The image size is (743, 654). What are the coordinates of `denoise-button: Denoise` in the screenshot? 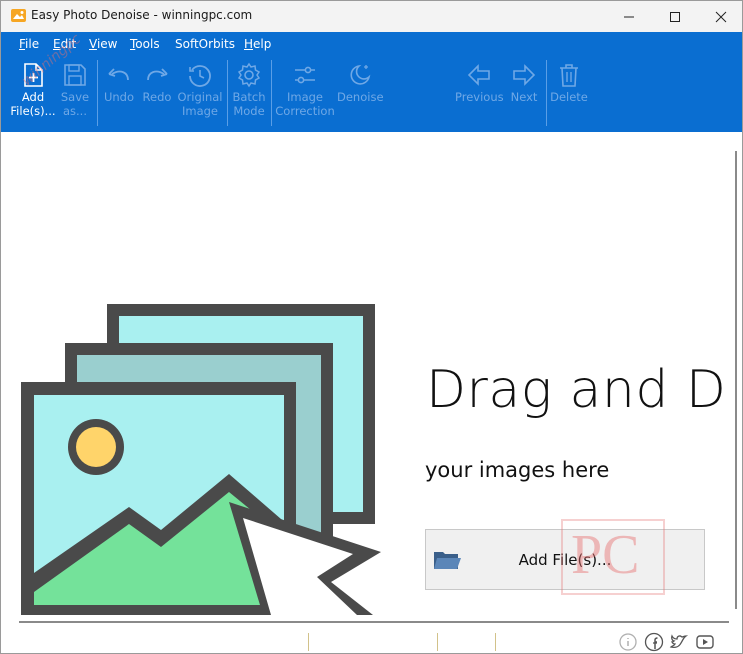 It's located at (360, 83).